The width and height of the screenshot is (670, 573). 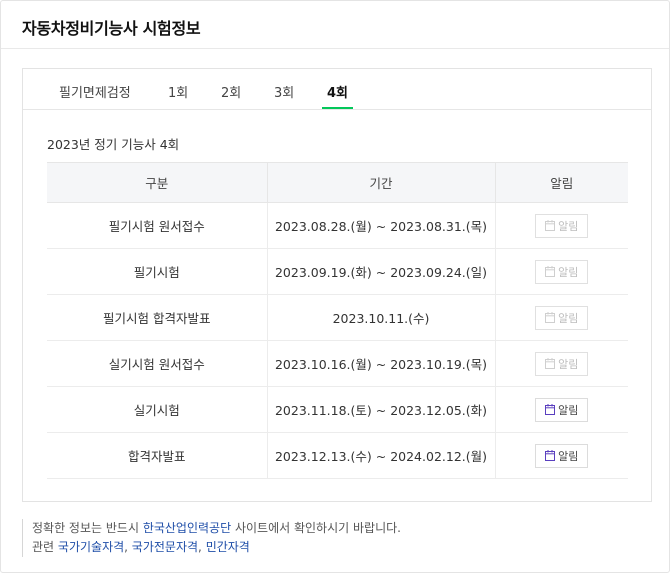 I want to click on table-row: 필기시험 합격자발표 2023.10.11.(수) 알림, so click(x=337, y=317).